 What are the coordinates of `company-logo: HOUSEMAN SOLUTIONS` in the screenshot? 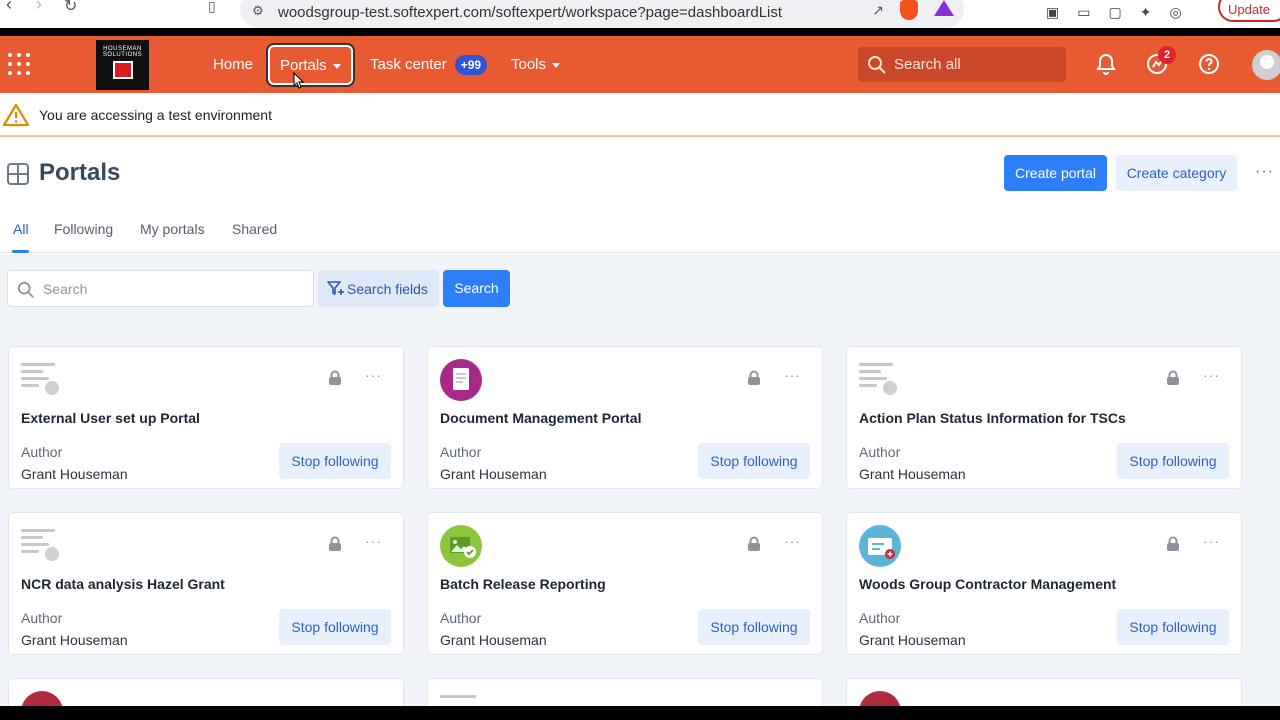 It's located at (122, 65).